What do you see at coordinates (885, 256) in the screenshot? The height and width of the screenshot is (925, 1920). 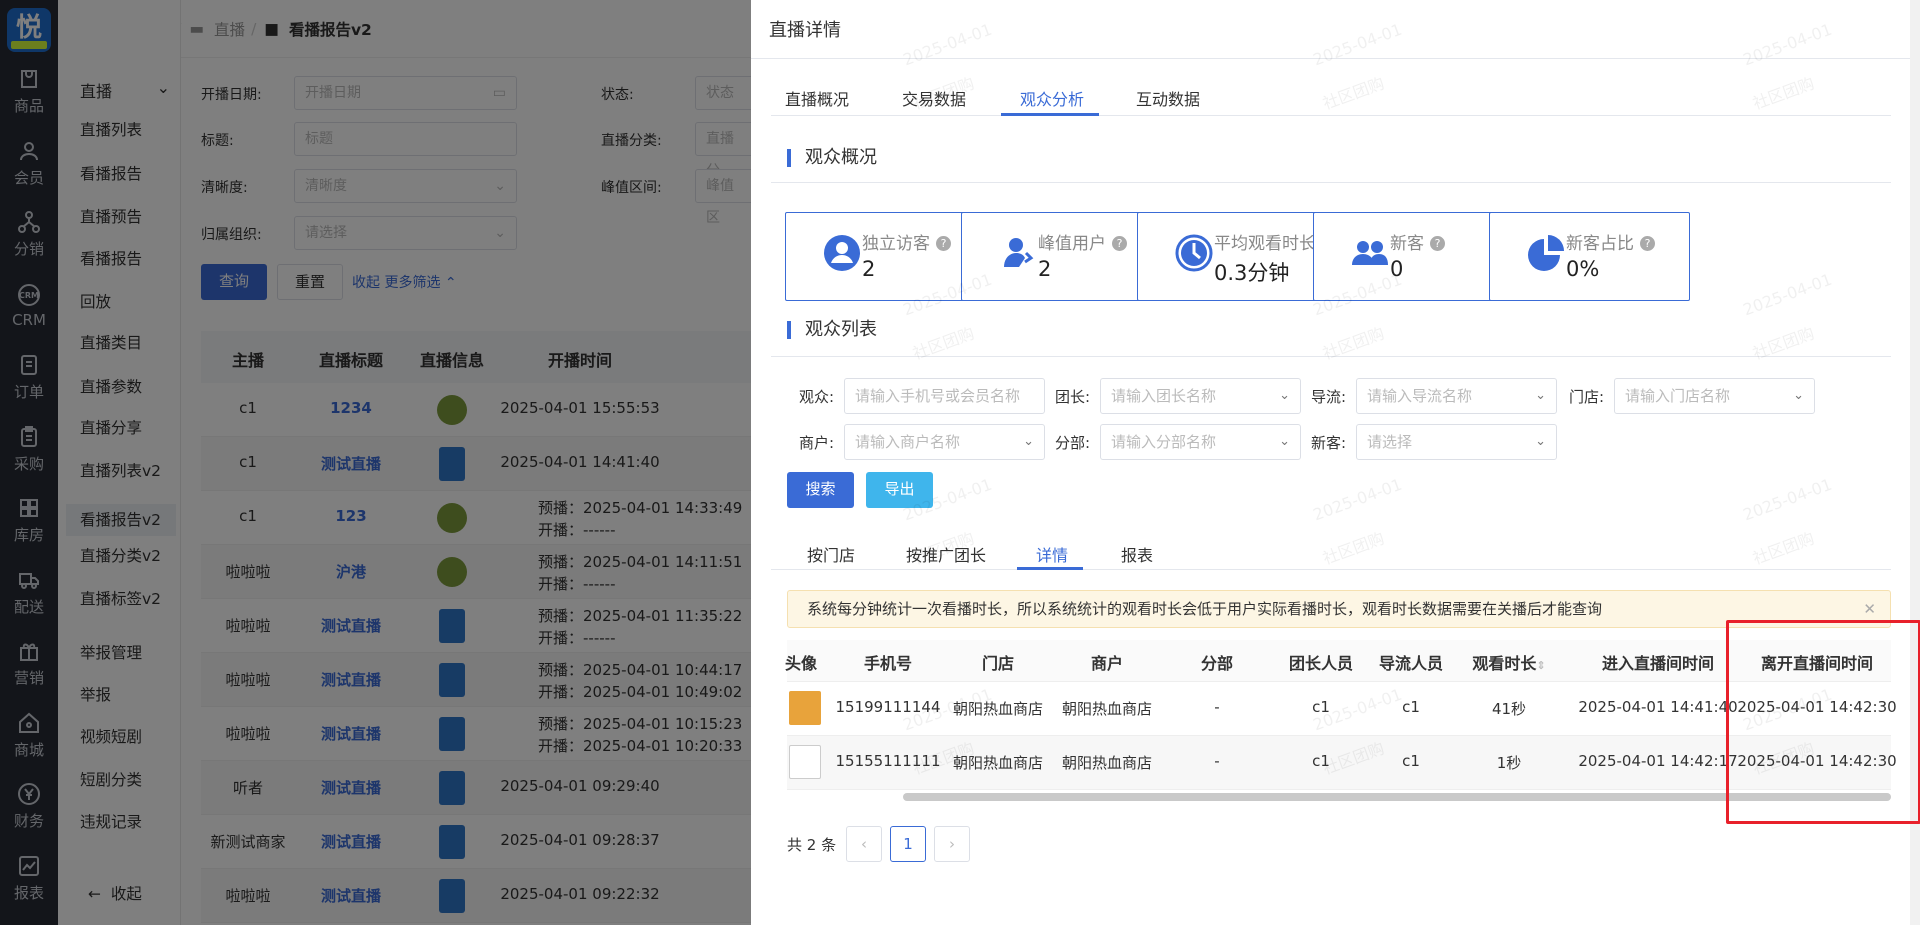 I see `stat-card: 独立访客? 2` at bounding box center [885, 256].